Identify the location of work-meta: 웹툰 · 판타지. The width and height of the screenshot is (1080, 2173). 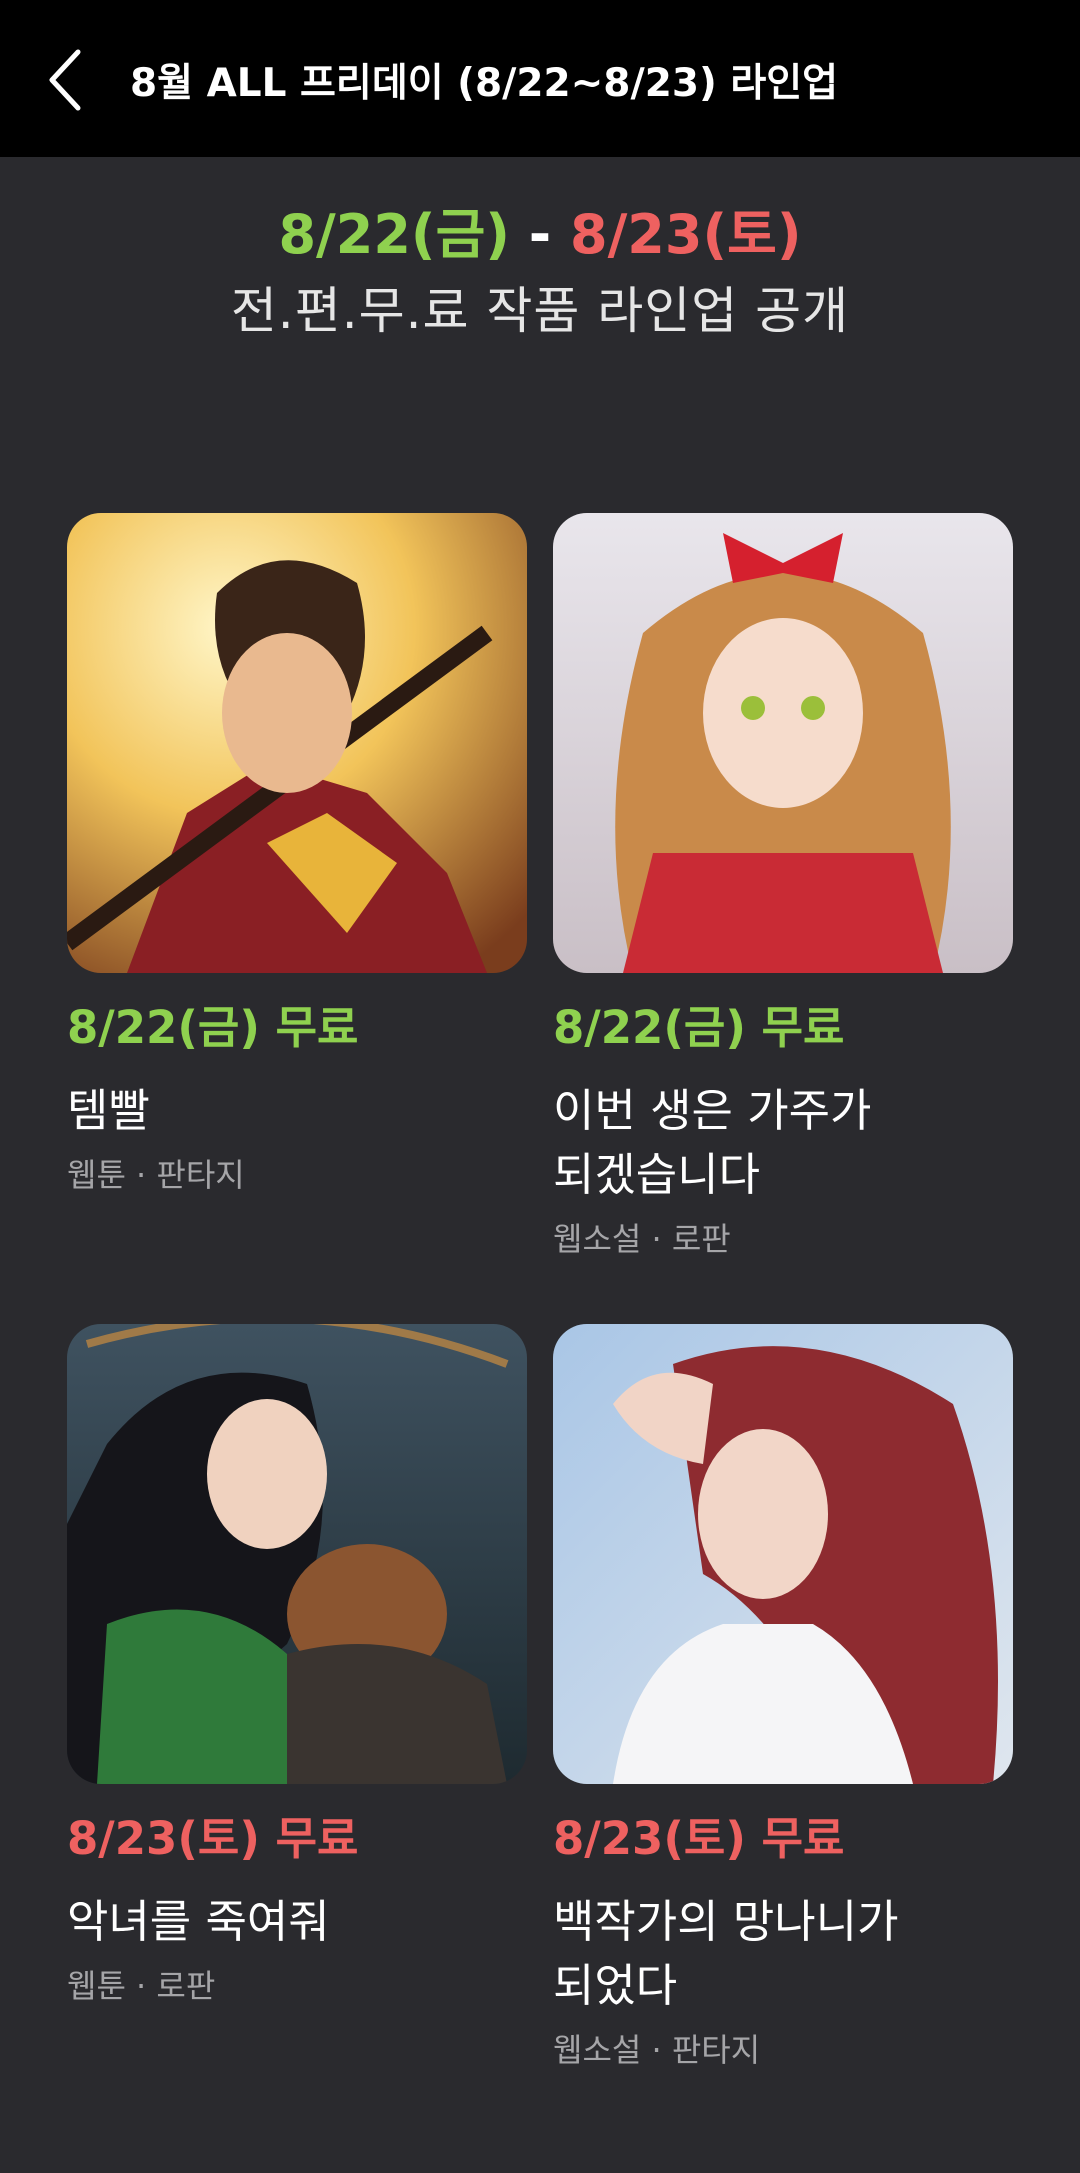
(156, 1175).